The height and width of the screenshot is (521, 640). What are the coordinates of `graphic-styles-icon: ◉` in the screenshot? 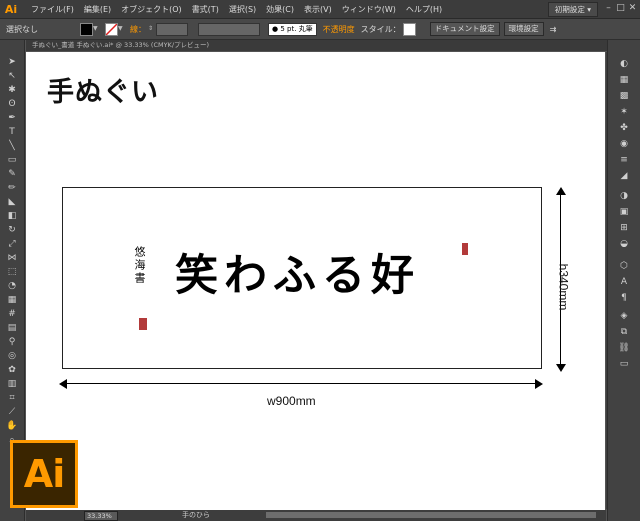 It's located at (624, 144).